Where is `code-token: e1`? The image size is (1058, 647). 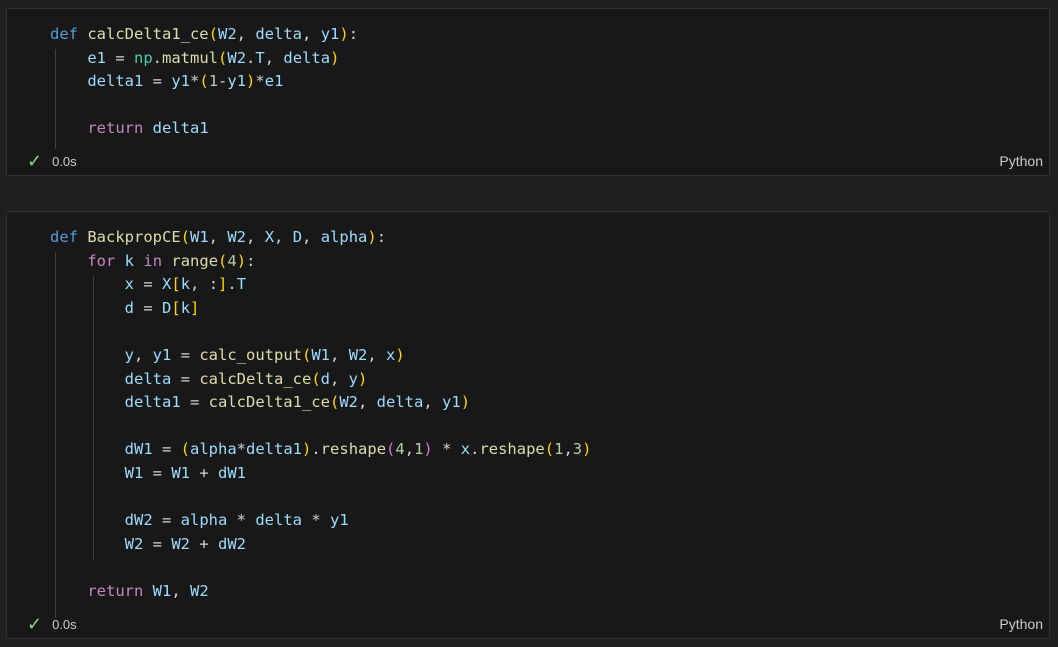
code-token: e1 is located at coordinates (96, 57).